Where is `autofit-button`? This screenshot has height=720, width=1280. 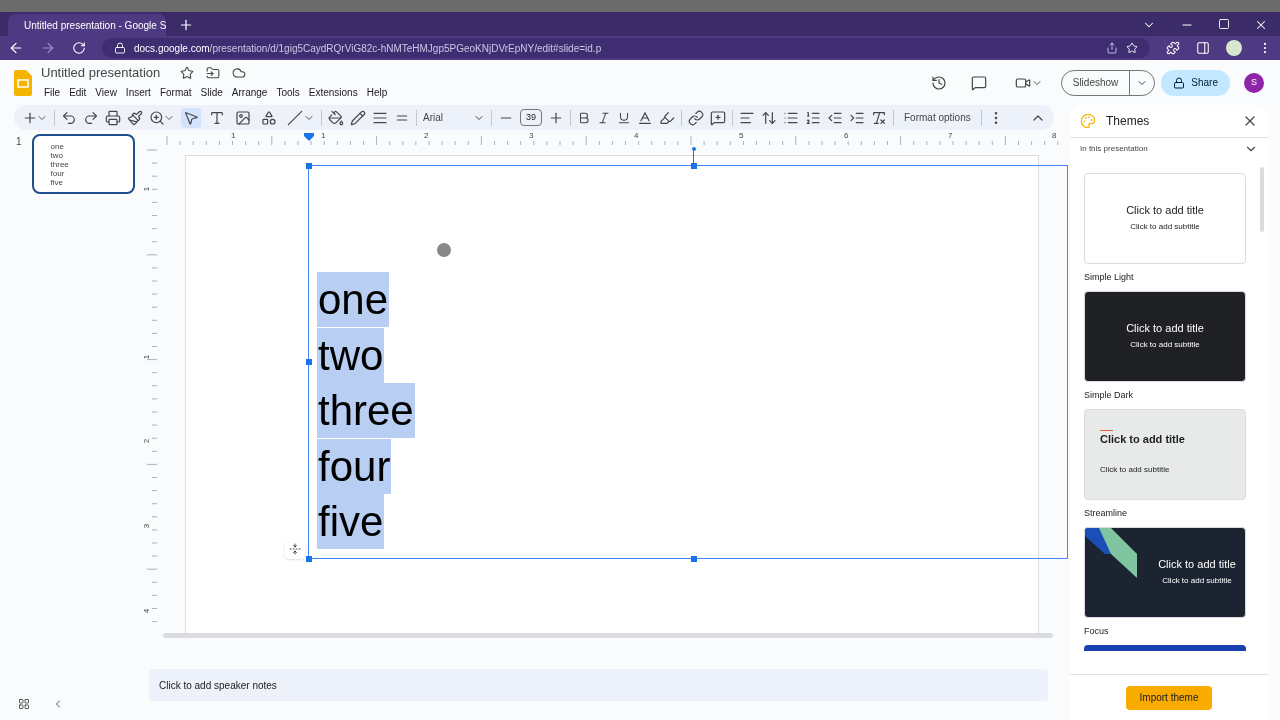
autofit-button is located at coordinates (295, 549).